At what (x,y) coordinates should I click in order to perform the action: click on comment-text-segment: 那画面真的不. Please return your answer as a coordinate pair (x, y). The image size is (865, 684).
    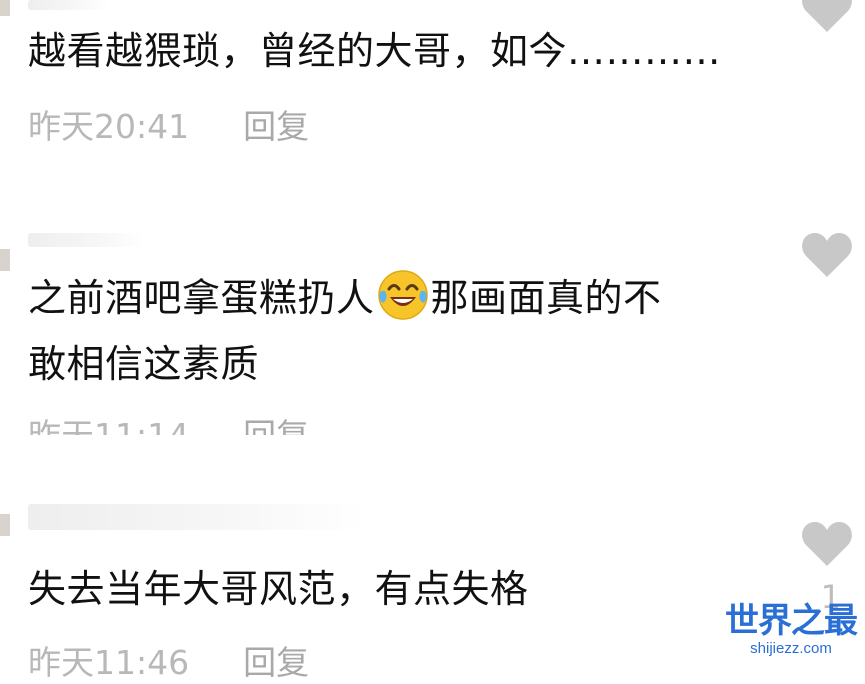
    Looking at the image, I should click on (546, 298).